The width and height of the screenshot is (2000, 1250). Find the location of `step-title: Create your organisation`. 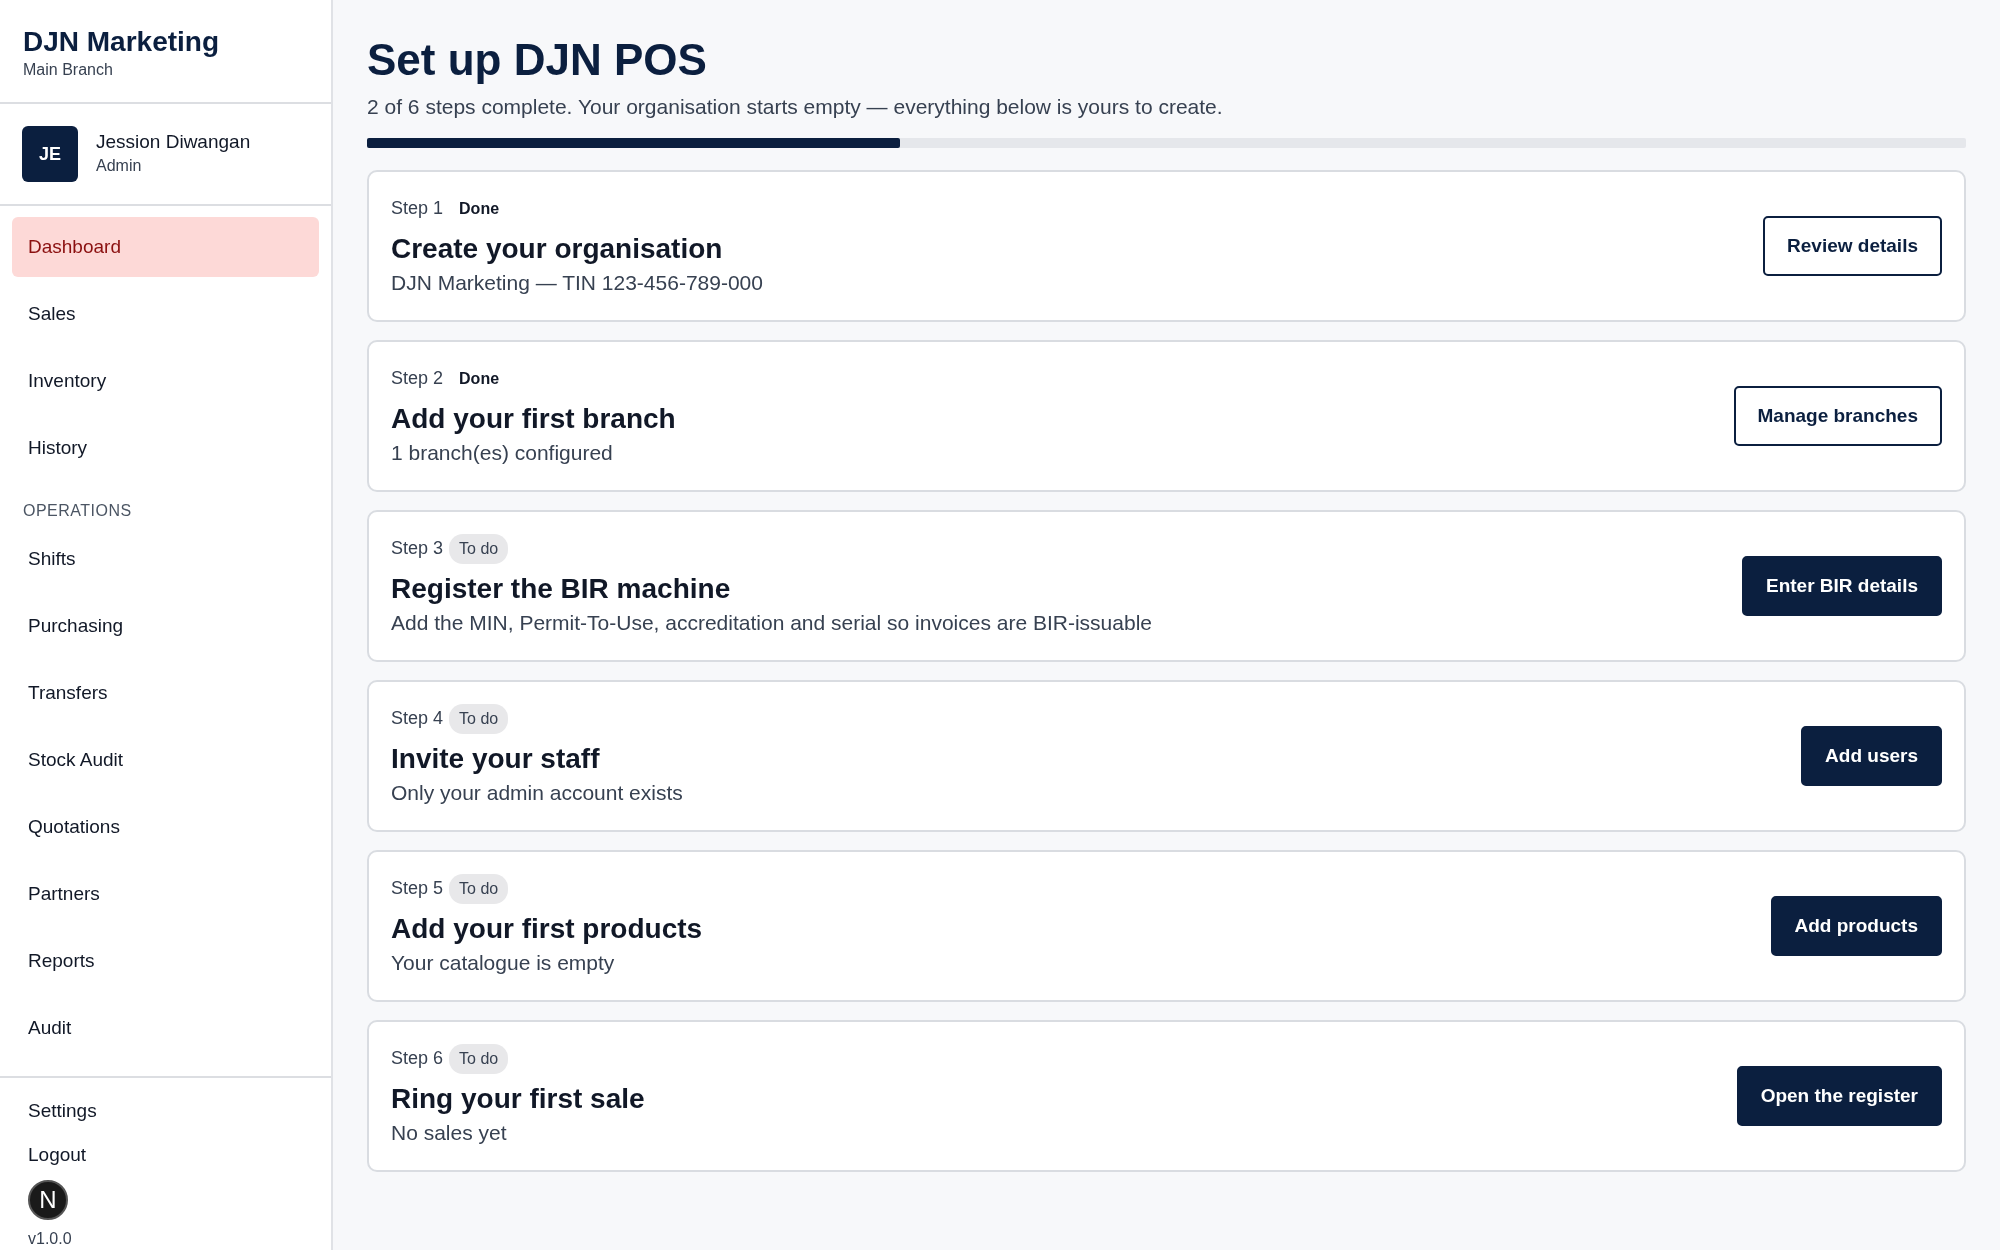

step-title: Create your organisation is located at coordinates (557, 248).